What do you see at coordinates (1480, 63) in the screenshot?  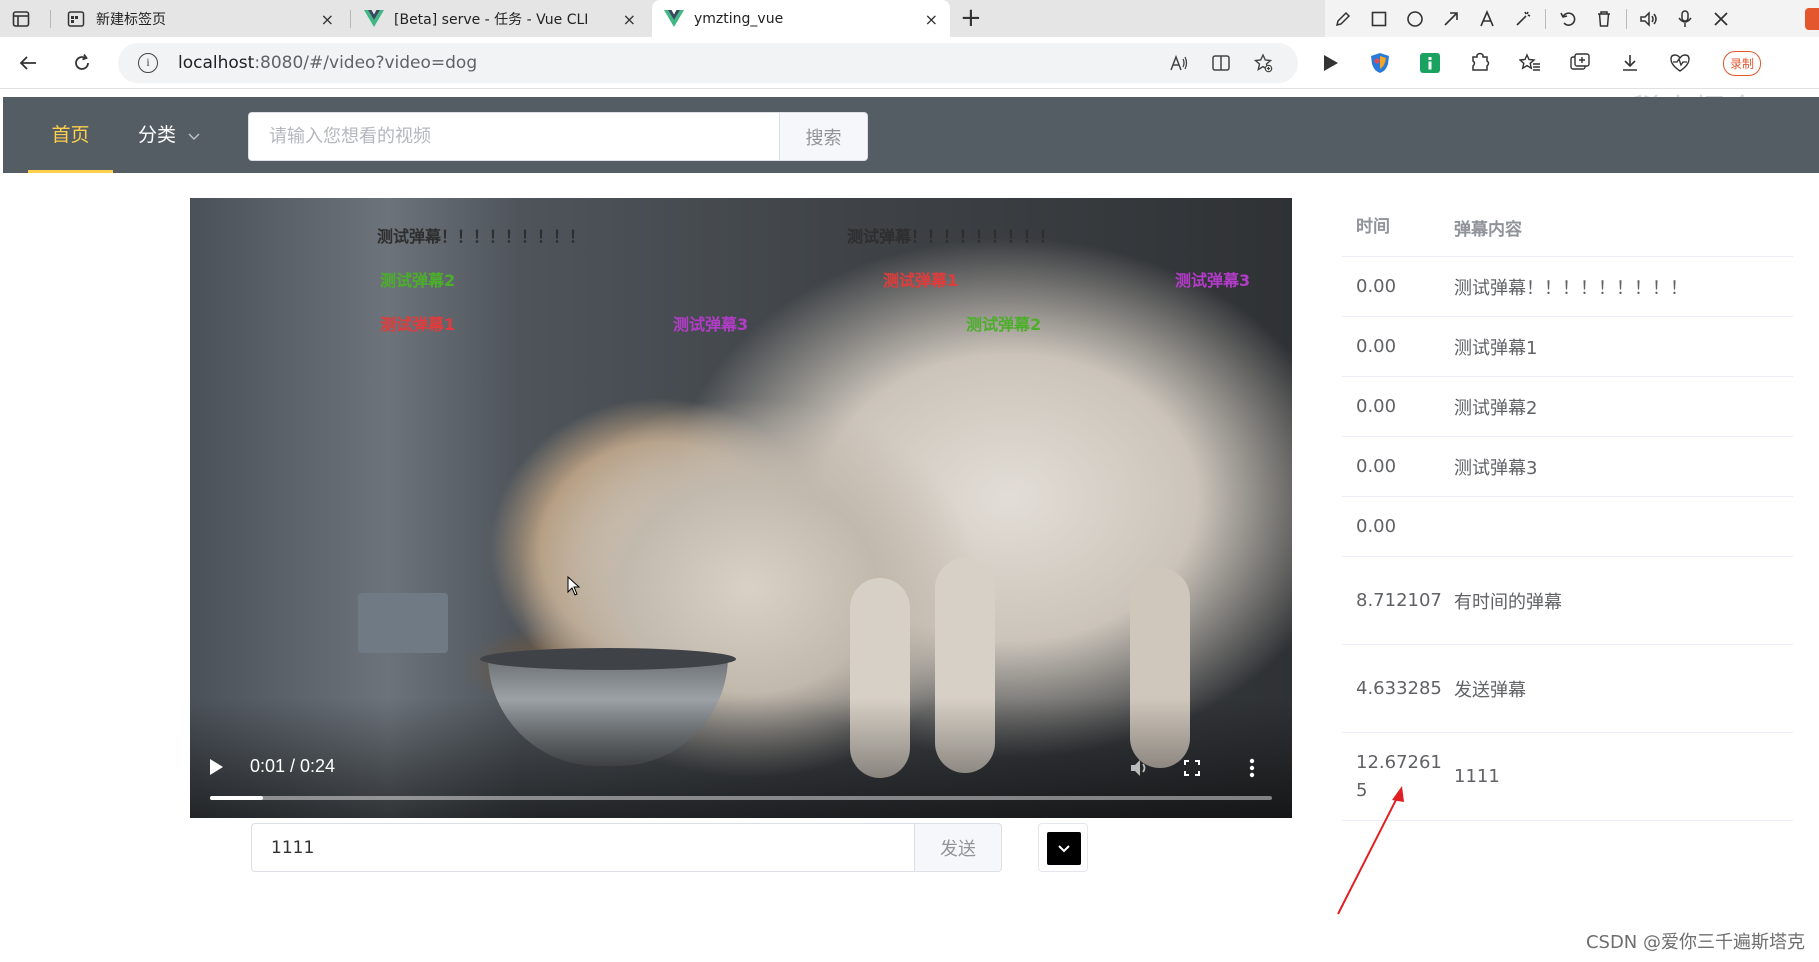 I see `puzzle-icon` at bounding box center [1480, 63].